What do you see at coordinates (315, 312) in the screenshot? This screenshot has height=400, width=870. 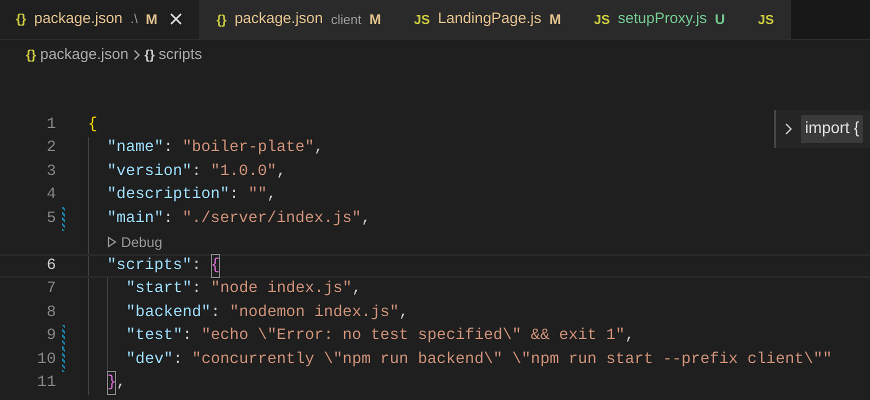 I see `json-string: "nodemon index.js"` at bounding box center [315, 312].